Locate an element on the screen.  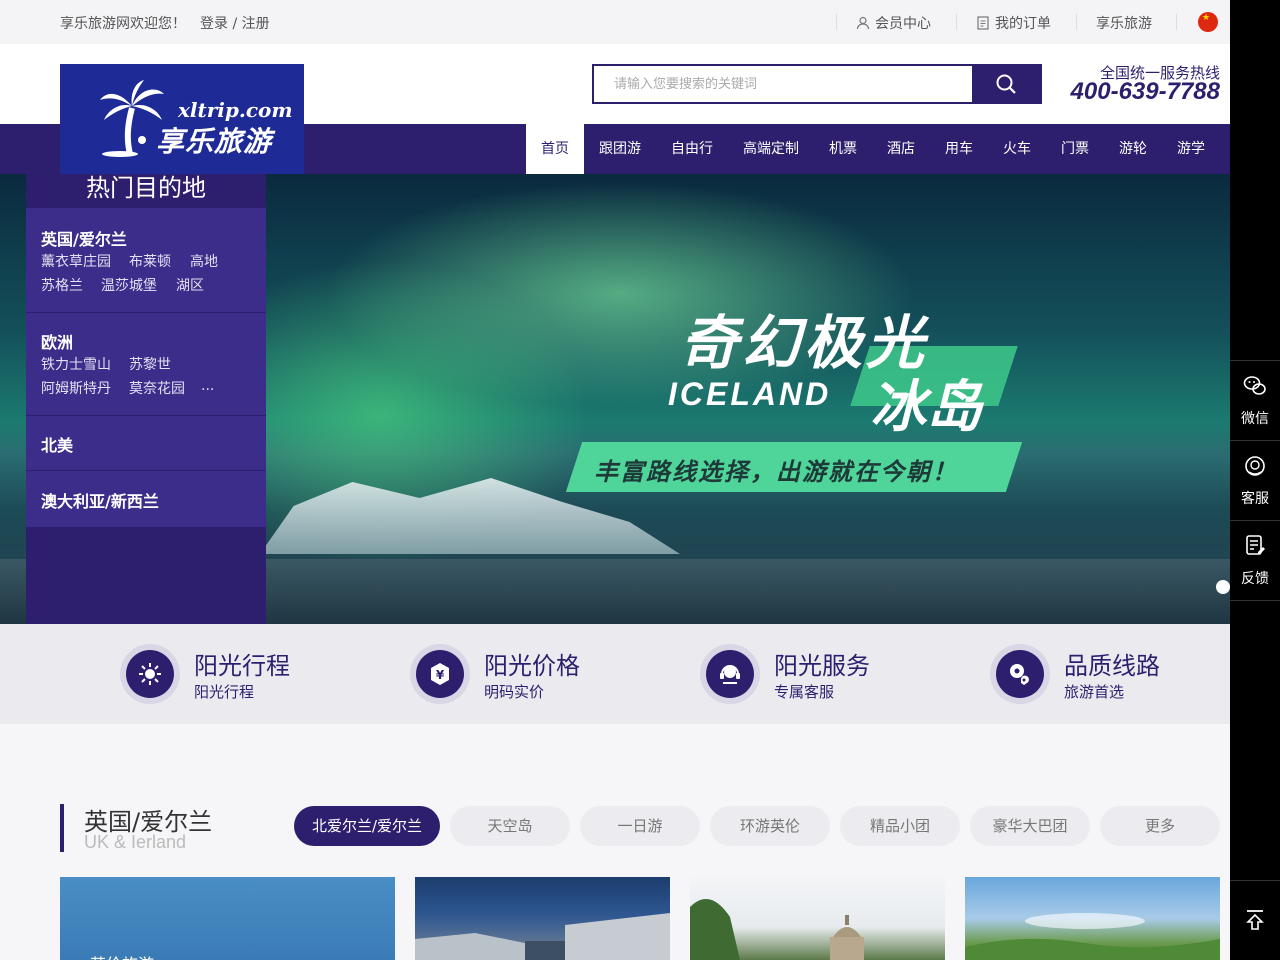
brand-link: 享乐旅游 is located at coordinates (1124, 23).